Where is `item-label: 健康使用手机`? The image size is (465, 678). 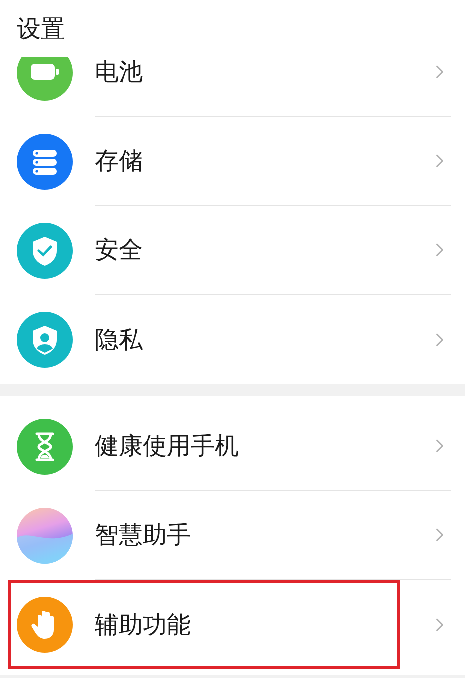
item-label: 健康使用手机 is located at coordinates (167, 446).